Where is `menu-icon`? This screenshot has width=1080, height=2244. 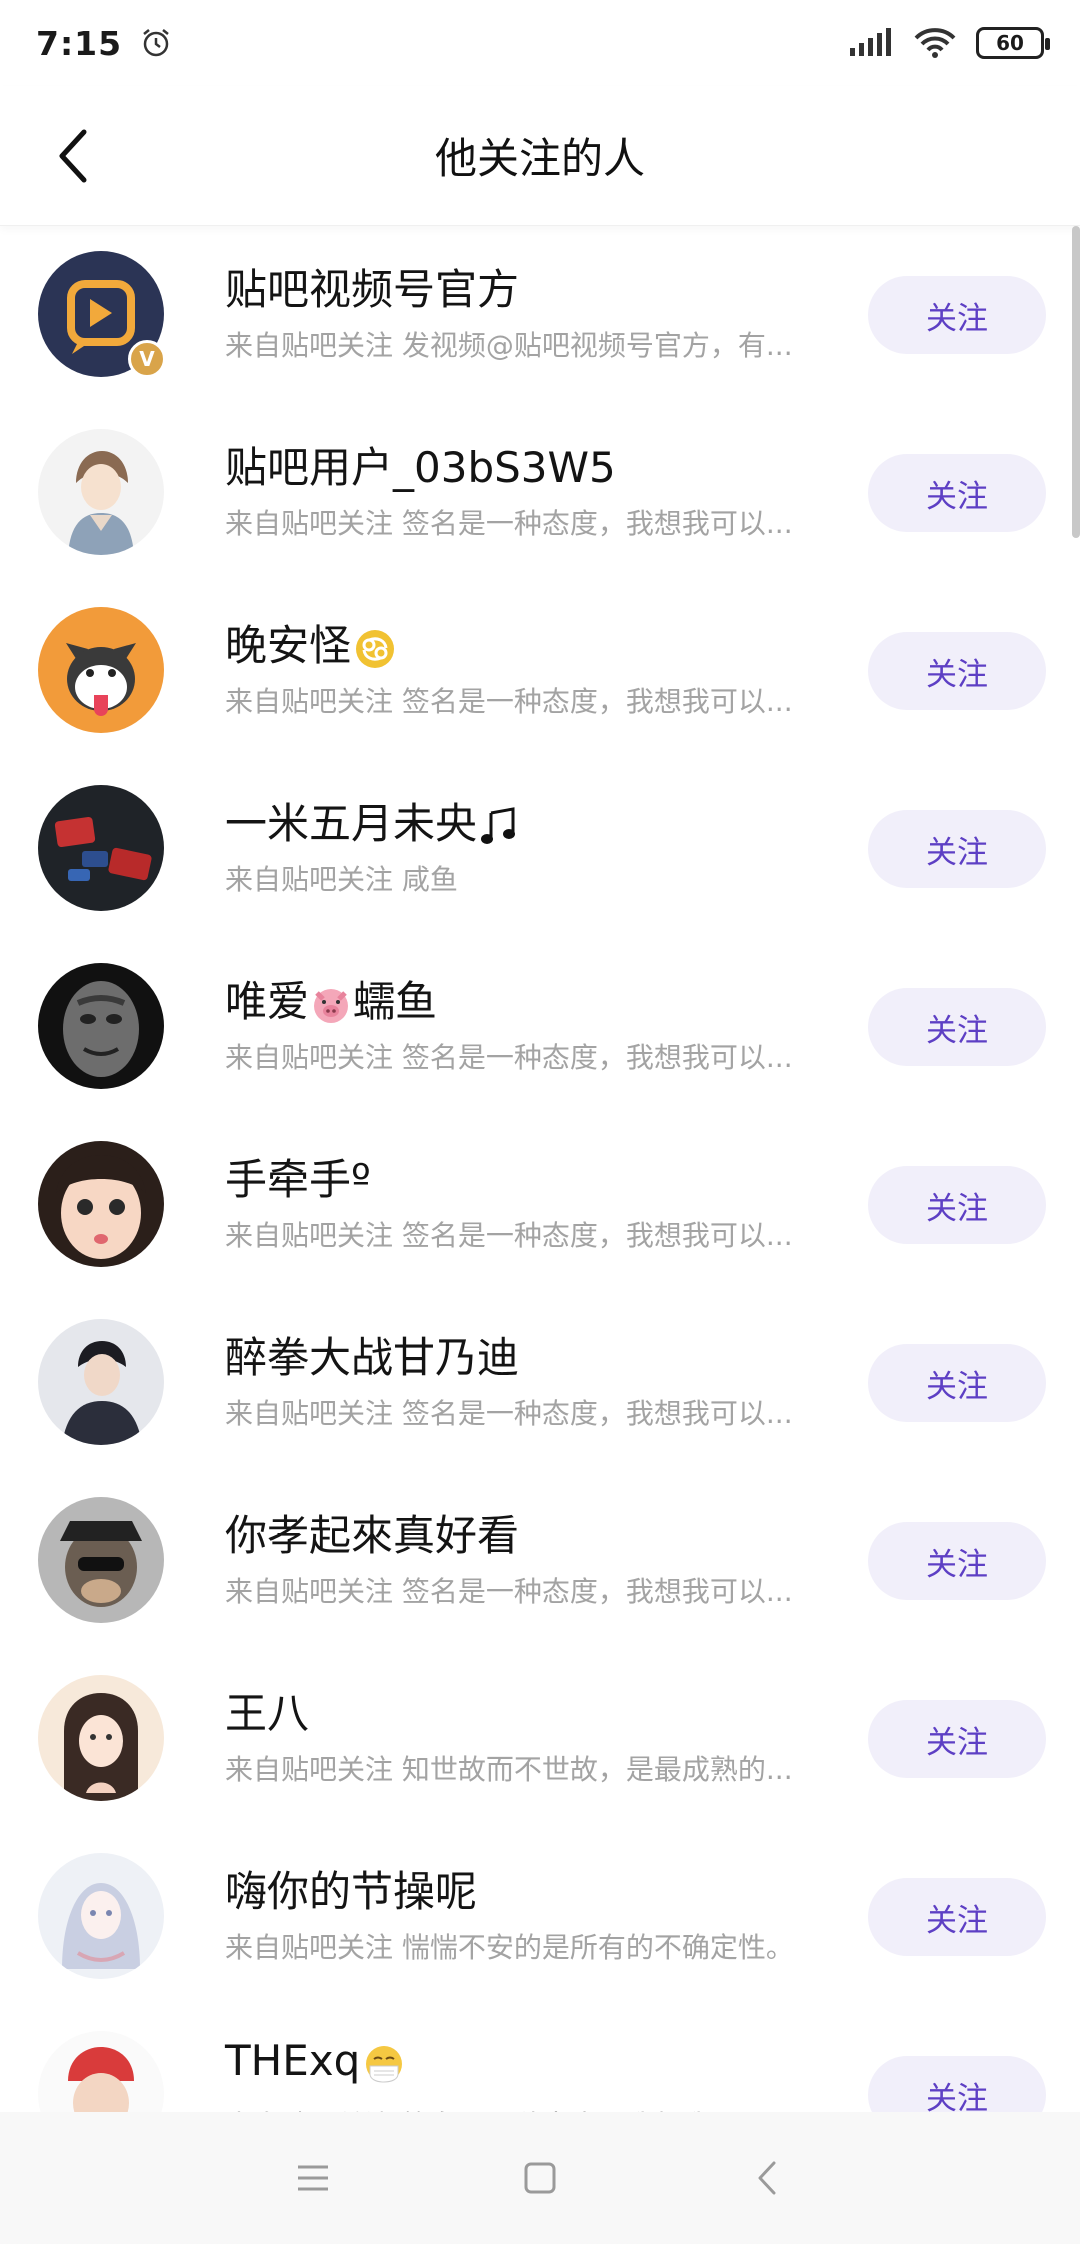 menu-icon is located at coordinates (313, 2178).